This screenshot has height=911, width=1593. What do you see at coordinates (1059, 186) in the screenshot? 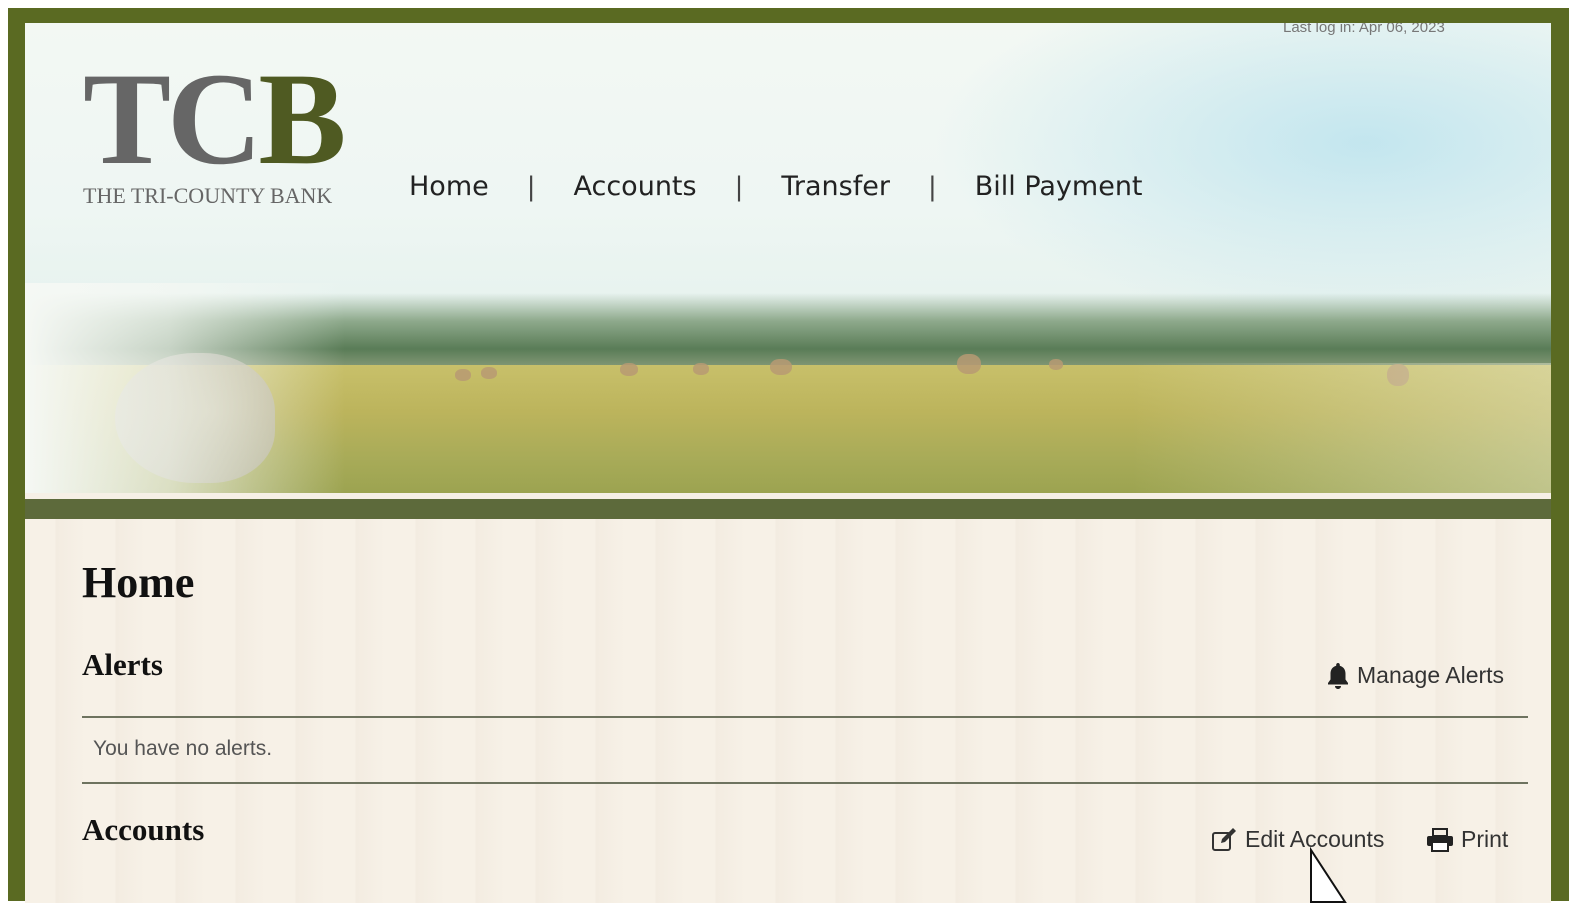
I see `nav-bill-payment: Bill Payment` at bounding box center [1059, 186].